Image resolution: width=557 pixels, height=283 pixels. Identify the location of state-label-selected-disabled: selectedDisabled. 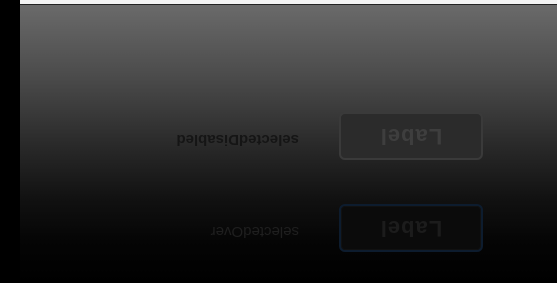
(237, 139).